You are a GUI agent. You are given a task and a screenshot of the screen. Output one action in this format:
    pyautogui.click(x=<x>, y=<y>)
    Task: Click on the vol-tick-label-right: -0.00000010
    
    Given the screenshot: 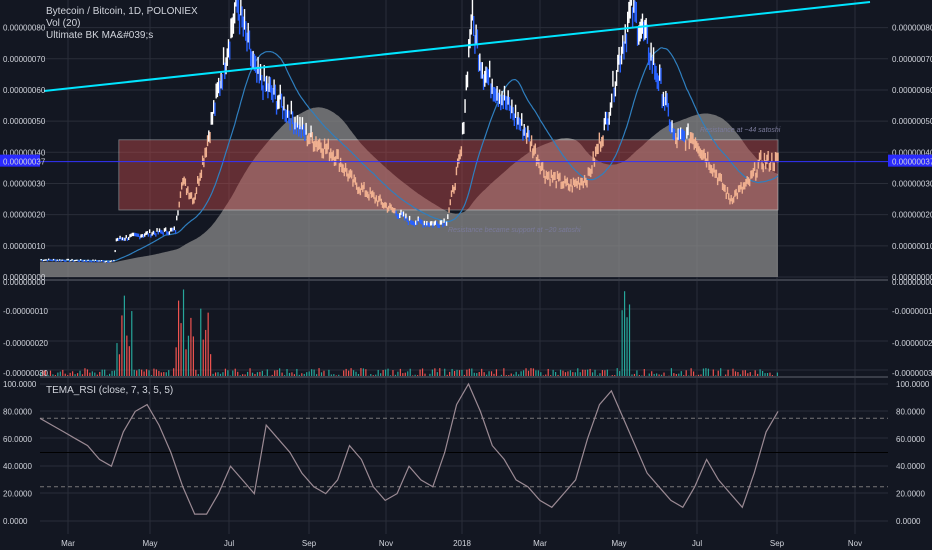 What is the action you would take?
    pyautogui.click(x=912, y=311)
    